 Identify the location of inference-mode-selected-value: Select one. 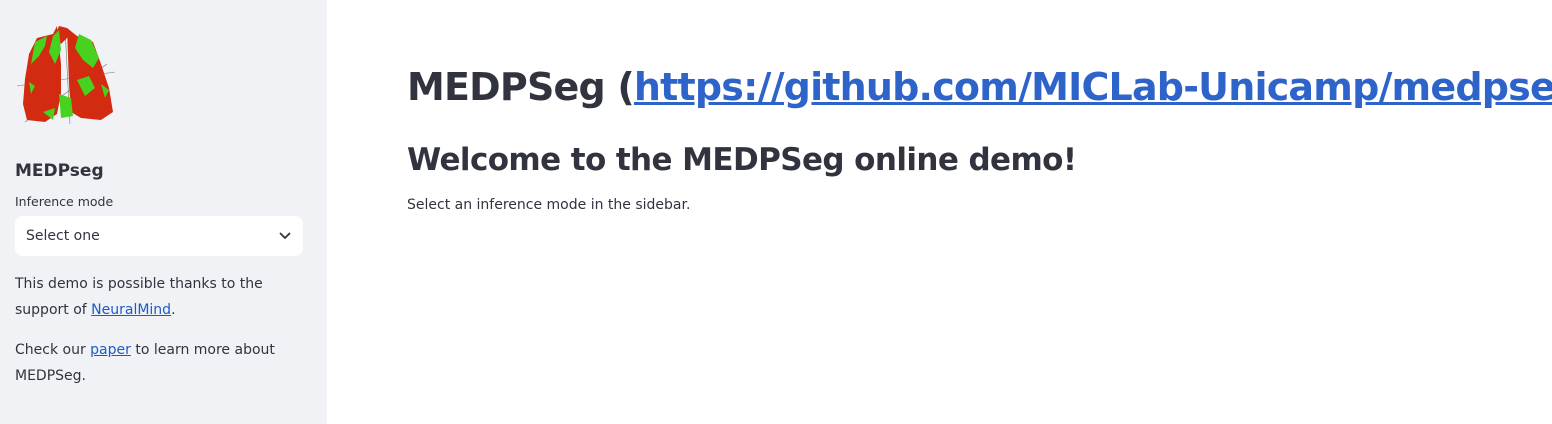
(63, 236).